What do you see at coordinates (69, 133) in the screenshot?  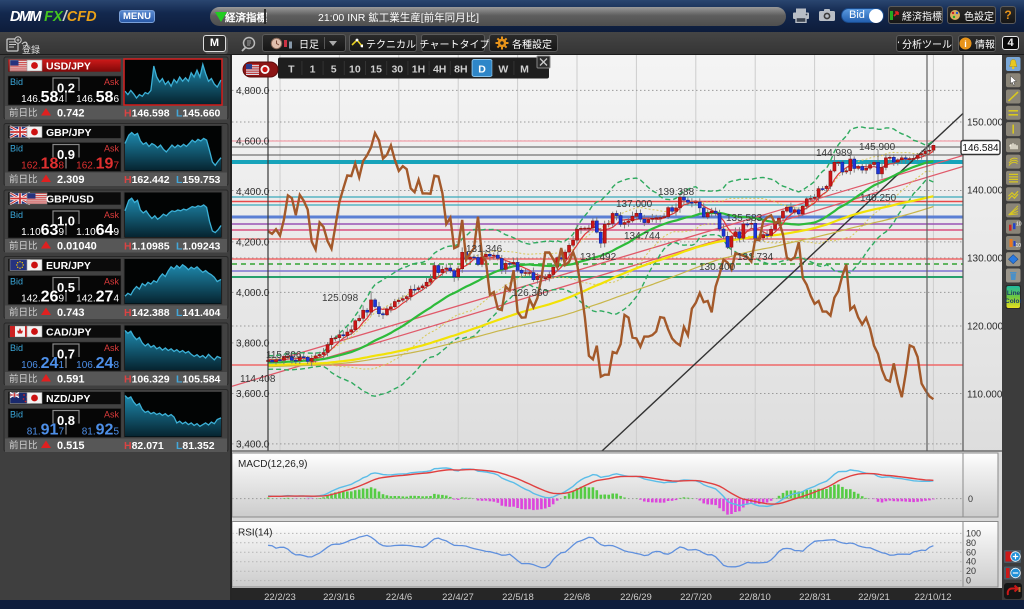 I see `svg-text: GBP/JPY` at bounding box center [69, 133].